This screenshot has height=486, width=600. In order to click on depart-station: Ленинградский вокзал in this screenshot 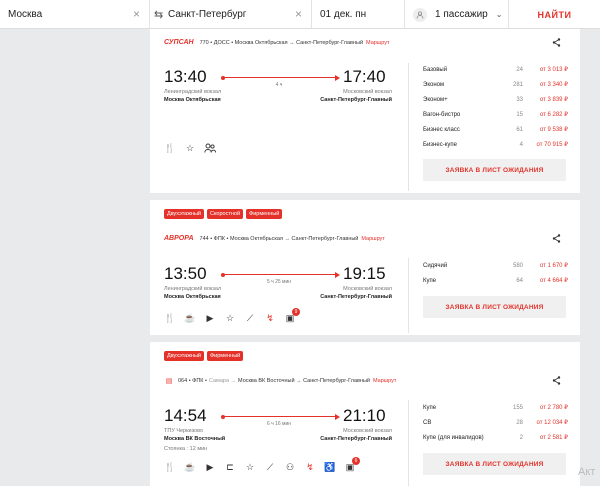, I will do `click(193, 289)`.